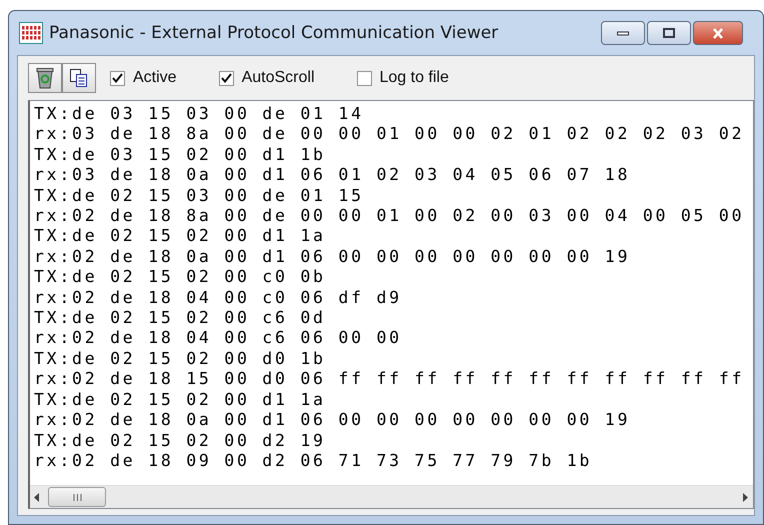 Image resolution: width=764 pixels, height=525 pixels. What do you see at coordinates (180, 318) in the screenshot?
I see `log-line: TX:de 02 15 02 00 c6 0d` at bounding box center [180, 318].